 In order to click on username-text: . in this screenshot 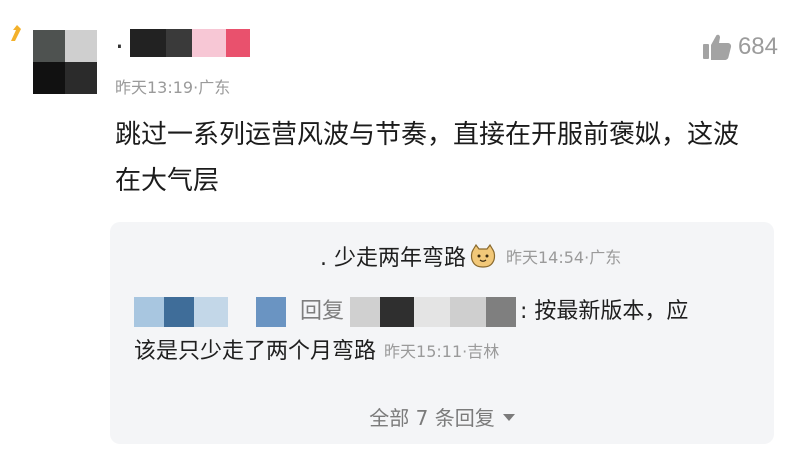, I will do `click(119, 38)`.